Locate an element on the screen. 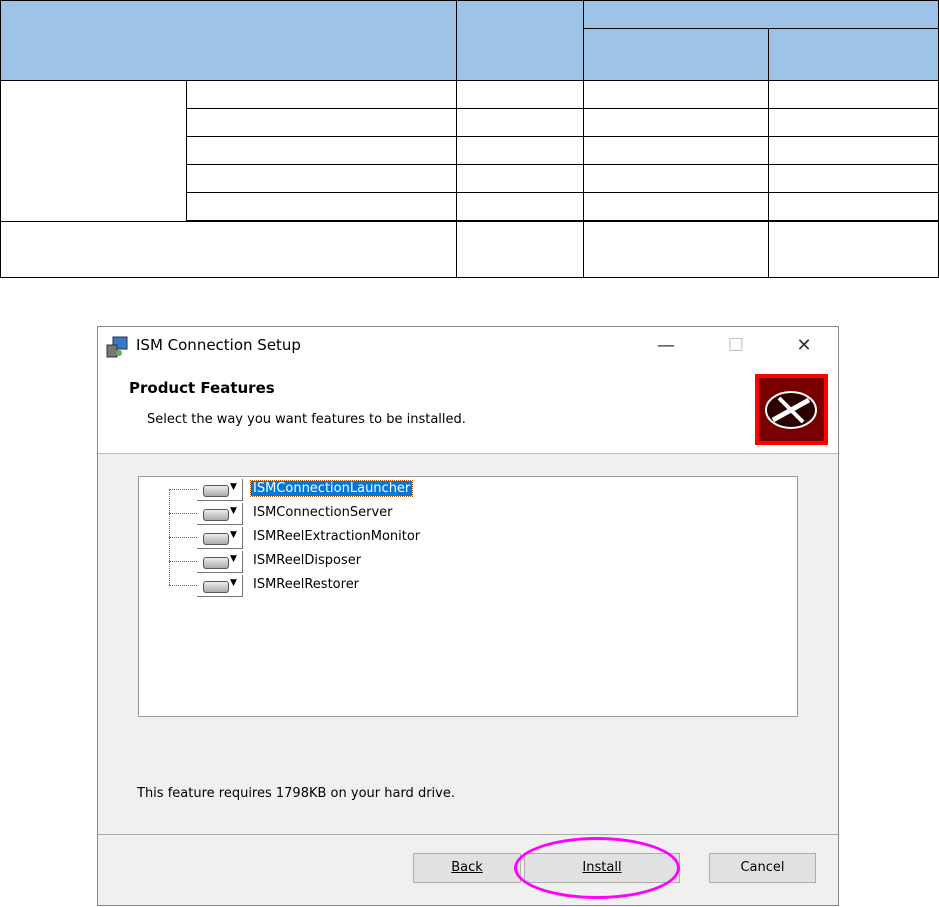 This screenshot has height=907, width=939. page-title: Product Features is located at coordinates (202, 388).